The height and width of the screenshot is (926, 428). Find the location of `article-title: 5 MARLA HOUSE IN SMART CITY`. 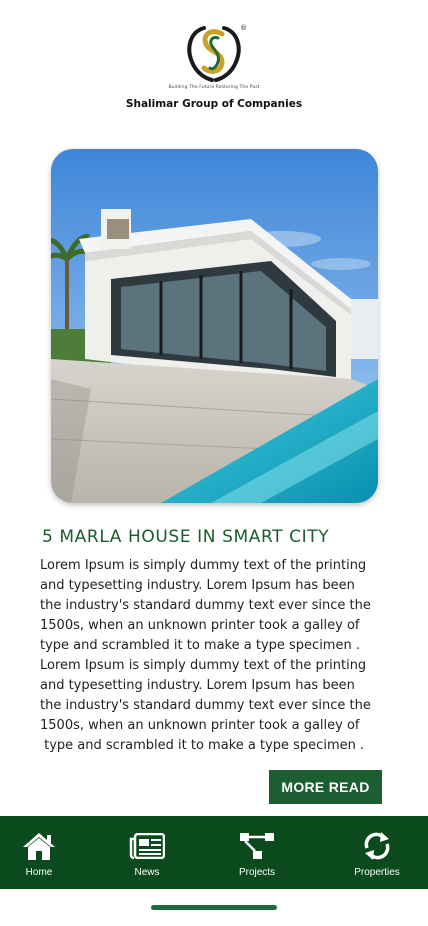

article-title: 5 MARLA HOUSE IN SMART CITY is located at coordinates (186, 537).